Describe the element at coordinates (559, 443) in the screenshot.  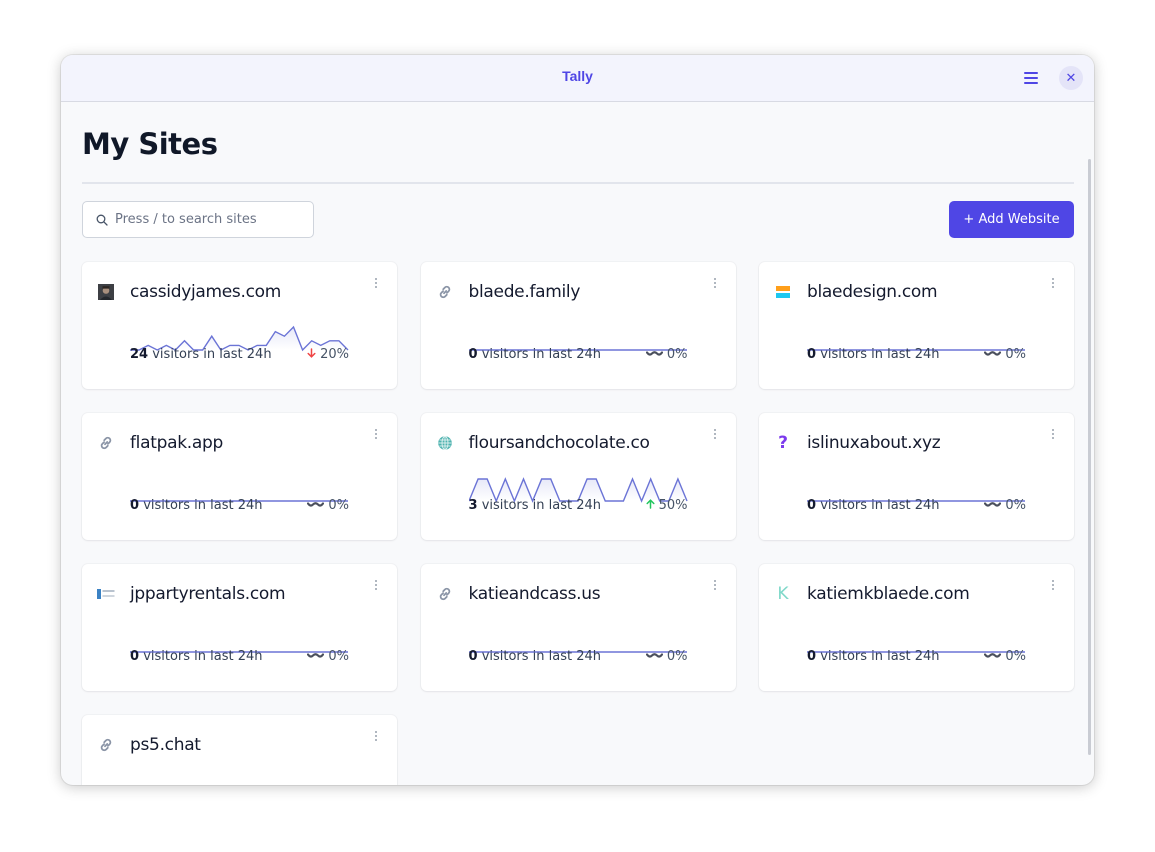
I see `site-name: floursandchocolate.co` at that location.